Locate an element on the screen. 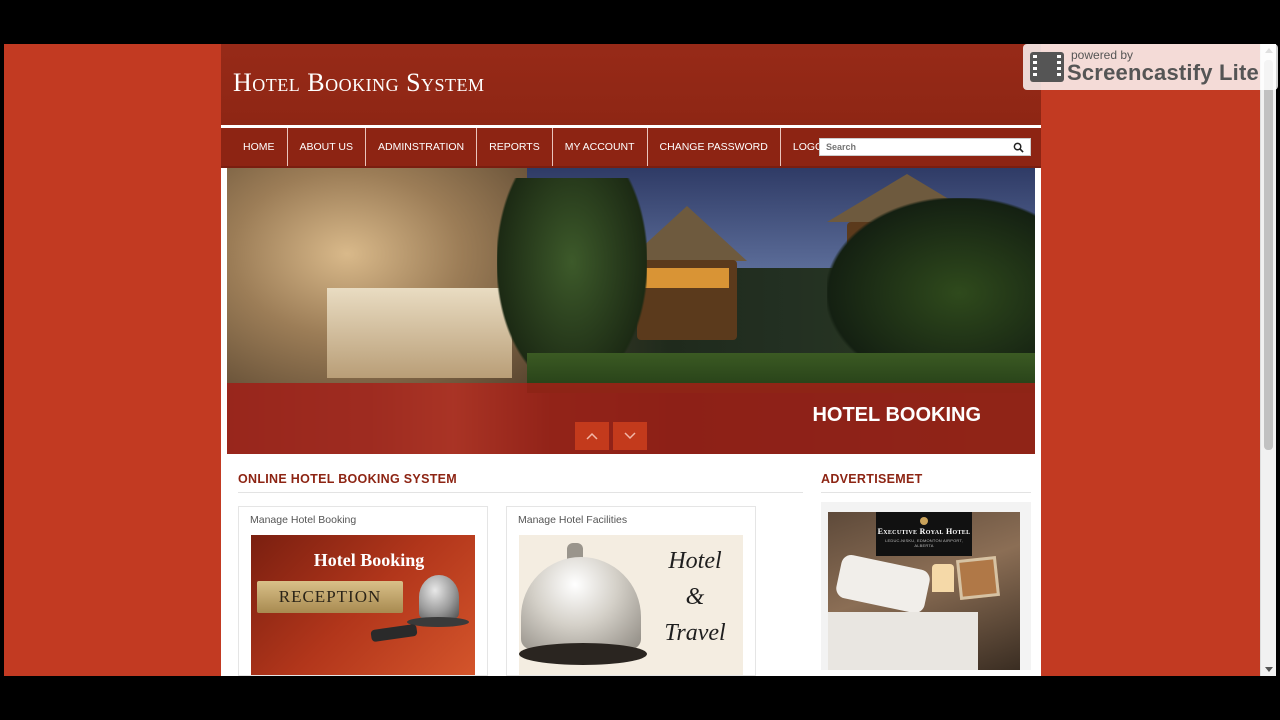 This screenshot has height=720, width=1280. banner-caption: HOTEL BOOKING is located at coordinates (896, 415).